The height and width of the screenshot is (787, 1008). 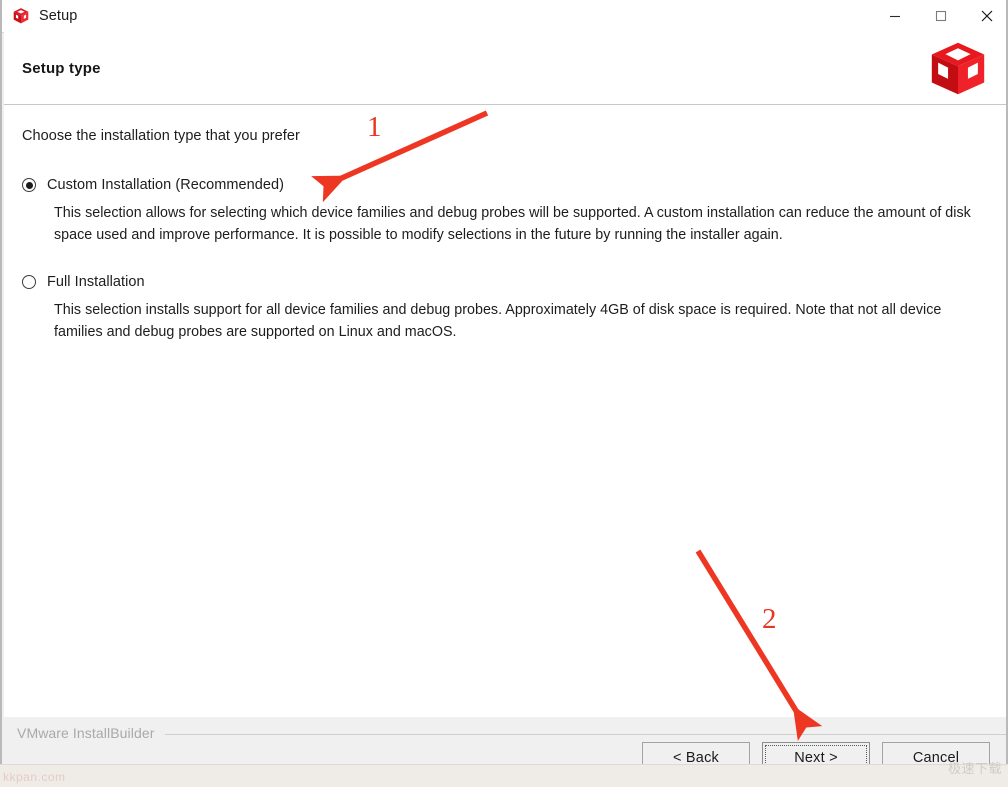 What do you see at coordinates (61, 68) in the screenshot?
I see `page-title: Setup type` at bounding box center [61, 68].